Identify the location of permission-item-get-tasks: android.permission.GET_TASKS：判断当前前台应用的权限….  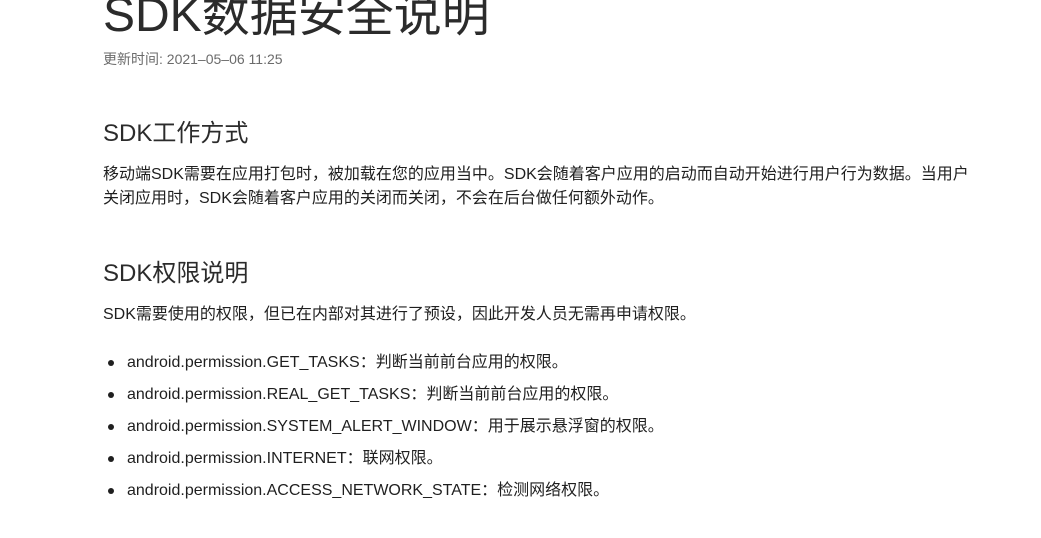
(540, 367).